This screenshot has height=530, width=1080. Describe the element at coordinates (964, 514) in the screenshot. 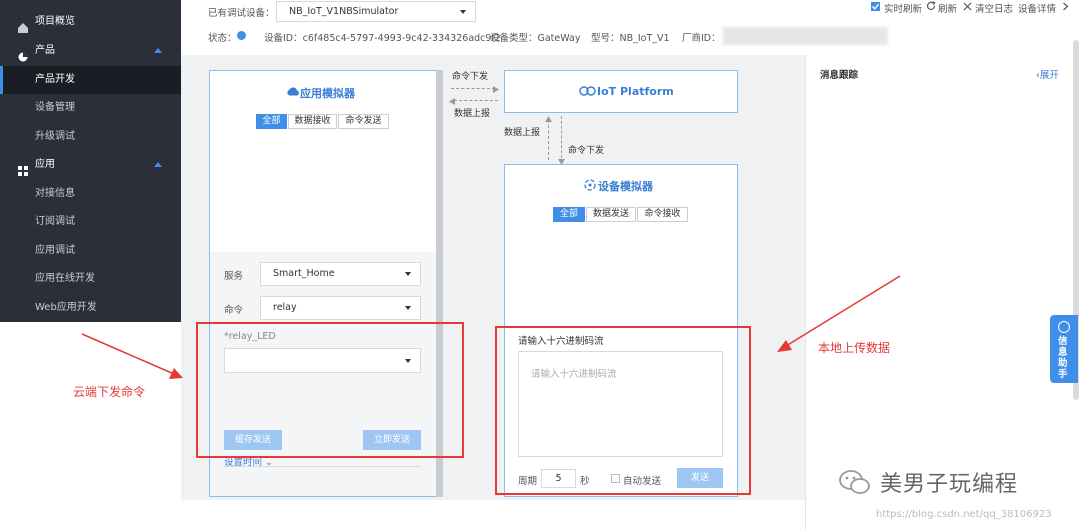

I see `watermark-url: https://blog.csdn.net/qq_38106923` at that location.